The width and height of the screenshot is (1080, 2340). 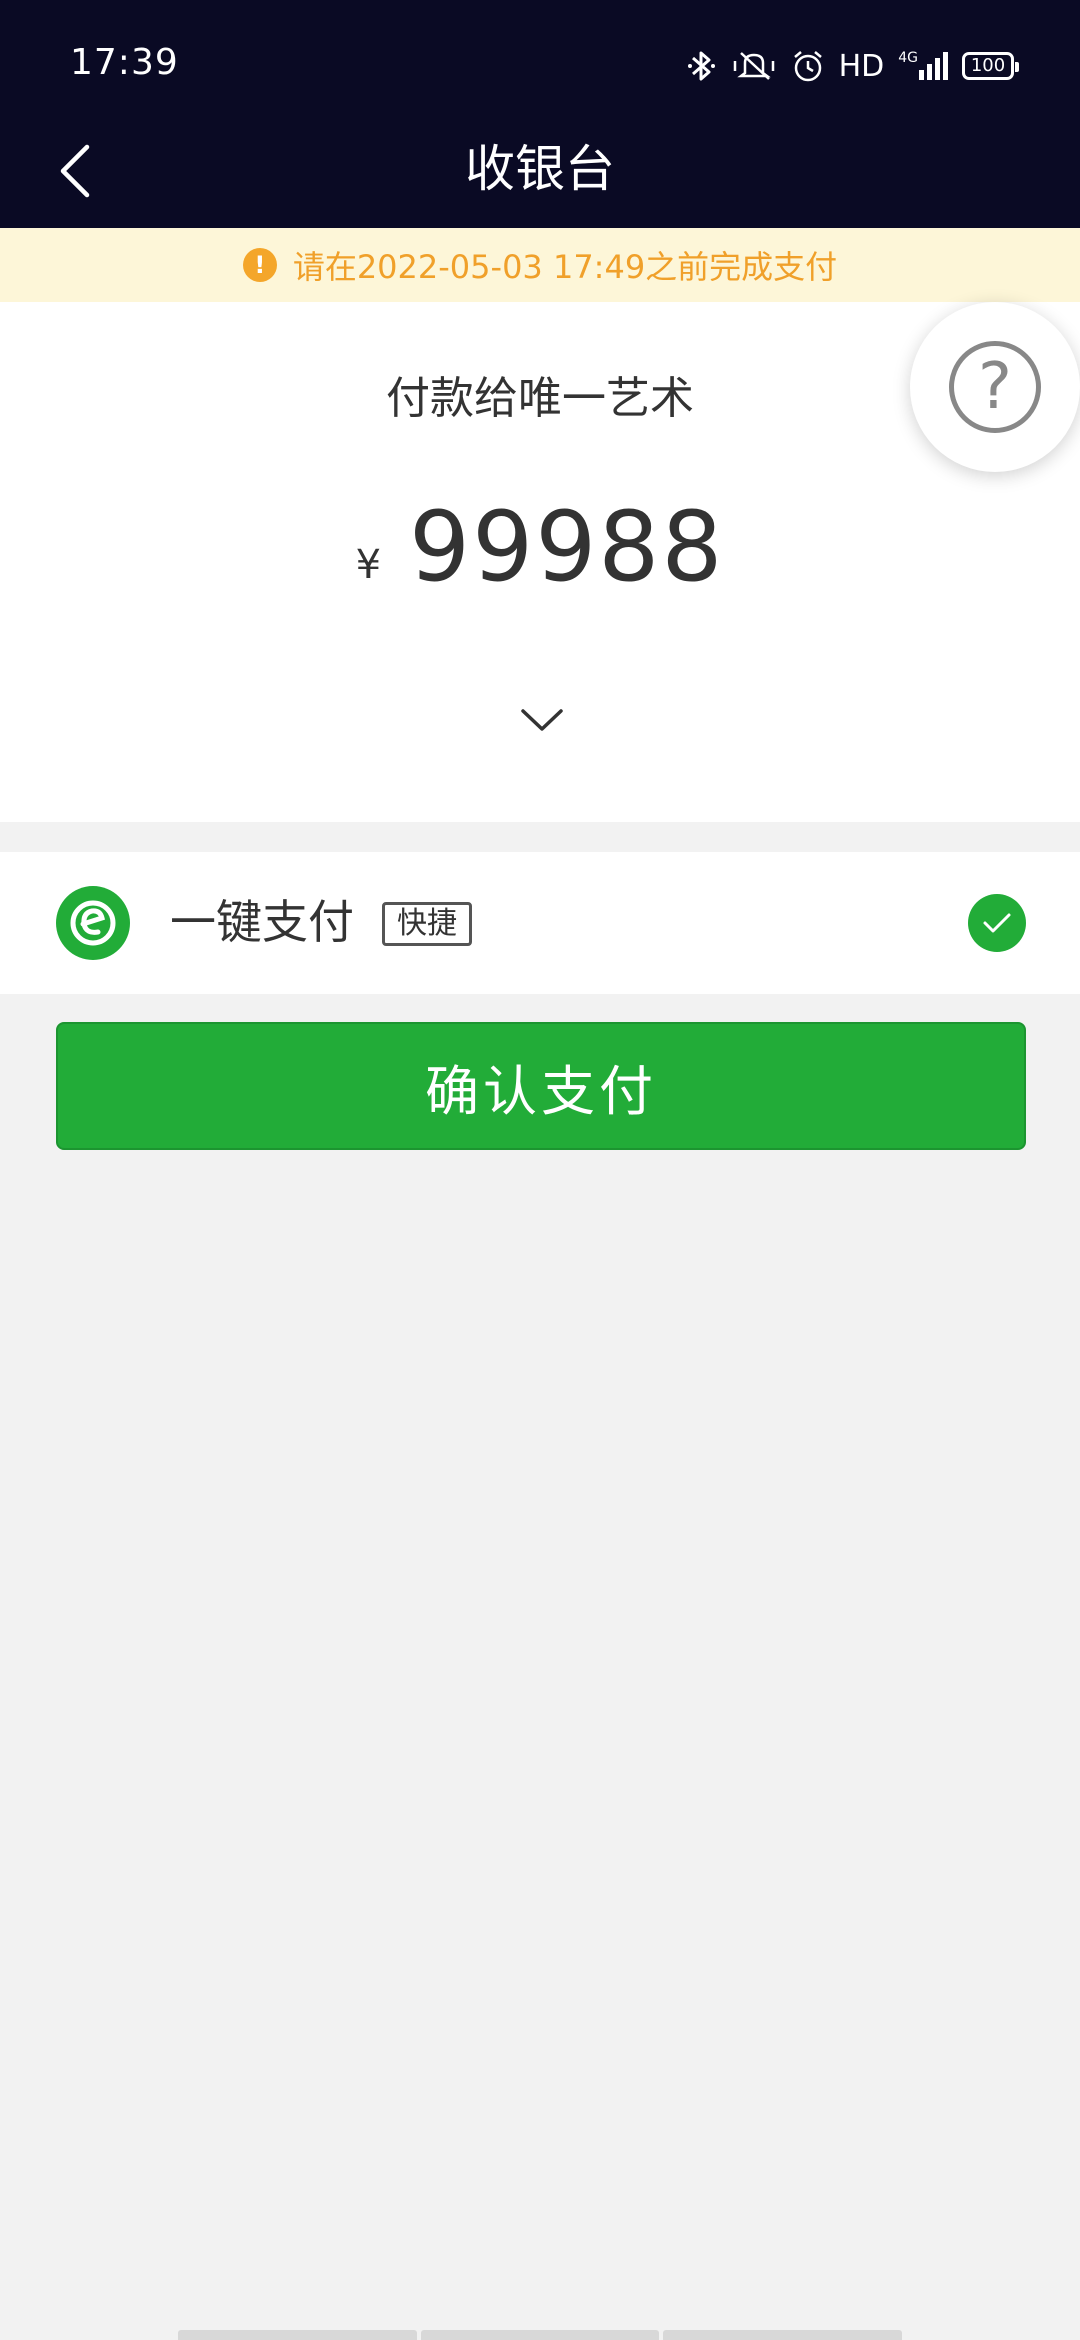 What do you see at coordinates (540, 923) in the screenshot?
I see `payment-method-one-click: 一键支付 快捷` at bounding box center [540, 923].